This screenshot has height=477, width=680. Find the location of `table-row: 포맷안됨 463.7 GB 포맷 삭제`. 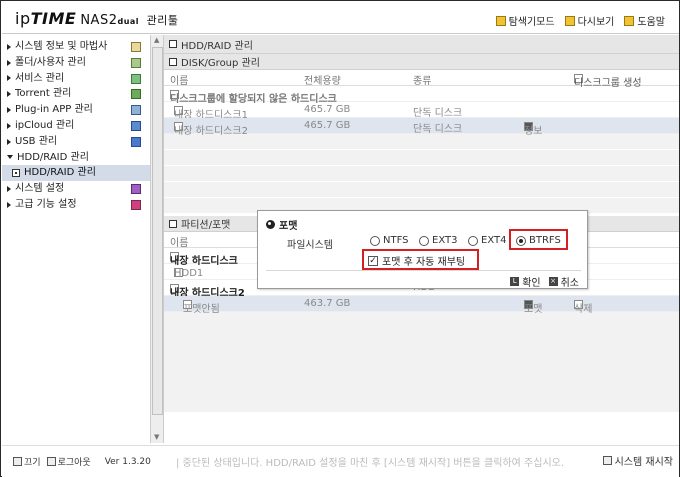

table-row: 포맷안됨 463.7 GB 포맷 삭제 is located at coordinates (421, 305).